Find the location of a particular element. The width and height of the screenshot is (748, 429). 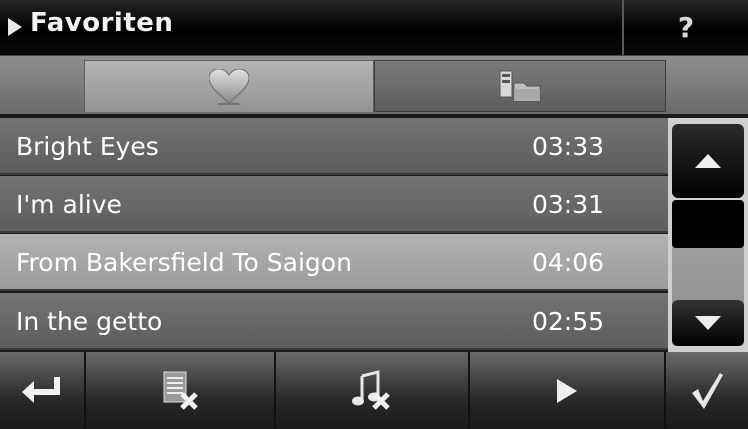

track-title: Bright Eyes is located at coordinates (87, 146).